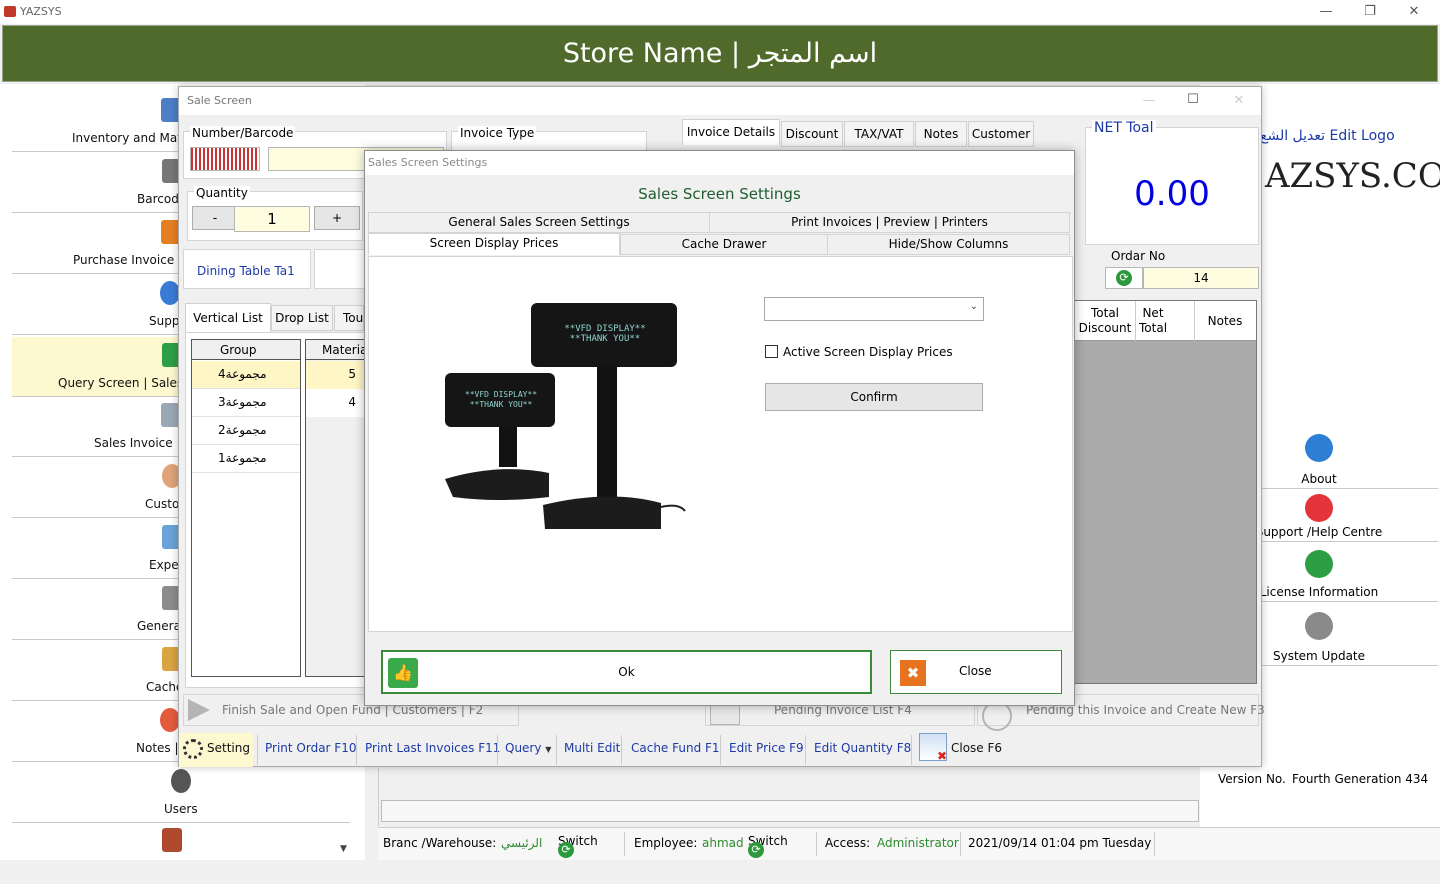 The width and height of the screenshot is (1440, 884). I want to click on tab-general-sales-settings: General Sales Screen Settings, so click(539, 222).